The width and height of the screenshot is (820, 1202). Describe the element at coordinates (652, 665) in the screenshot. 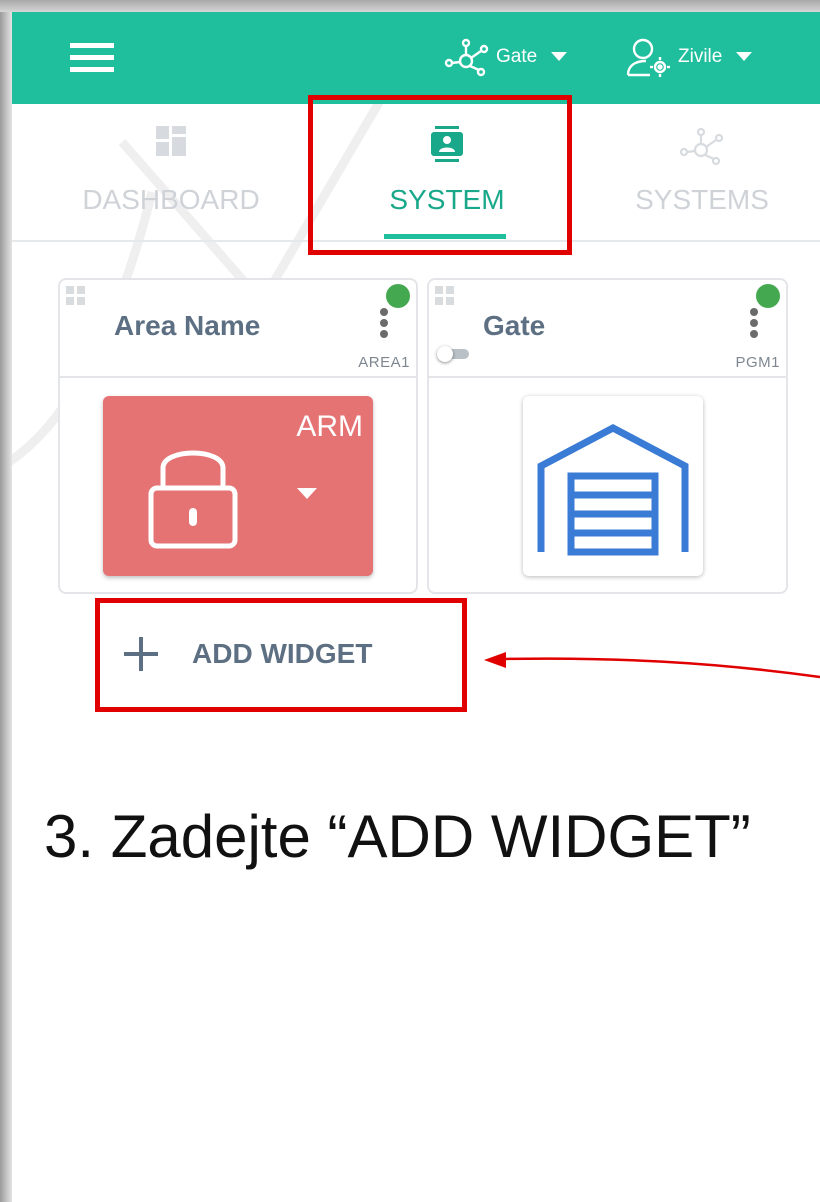

I see `annotation-arrow` at that location.